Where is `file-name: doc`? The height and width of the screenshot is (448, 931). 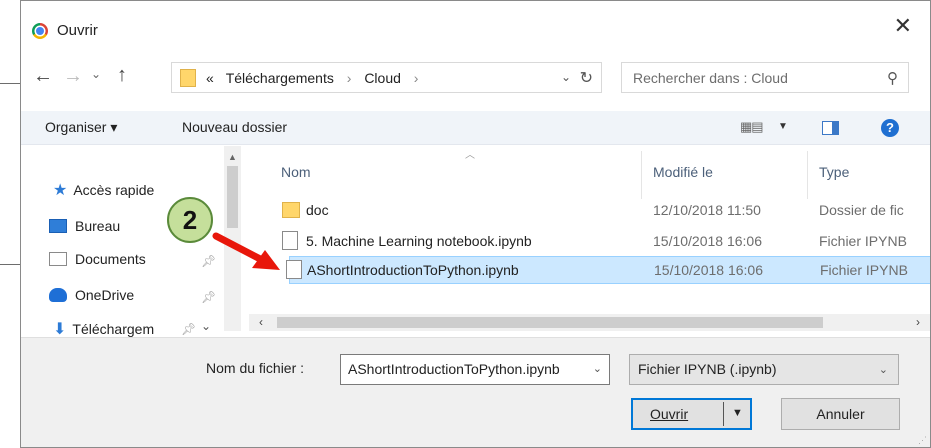 file-name: doc is located at coordinates (317, 210).